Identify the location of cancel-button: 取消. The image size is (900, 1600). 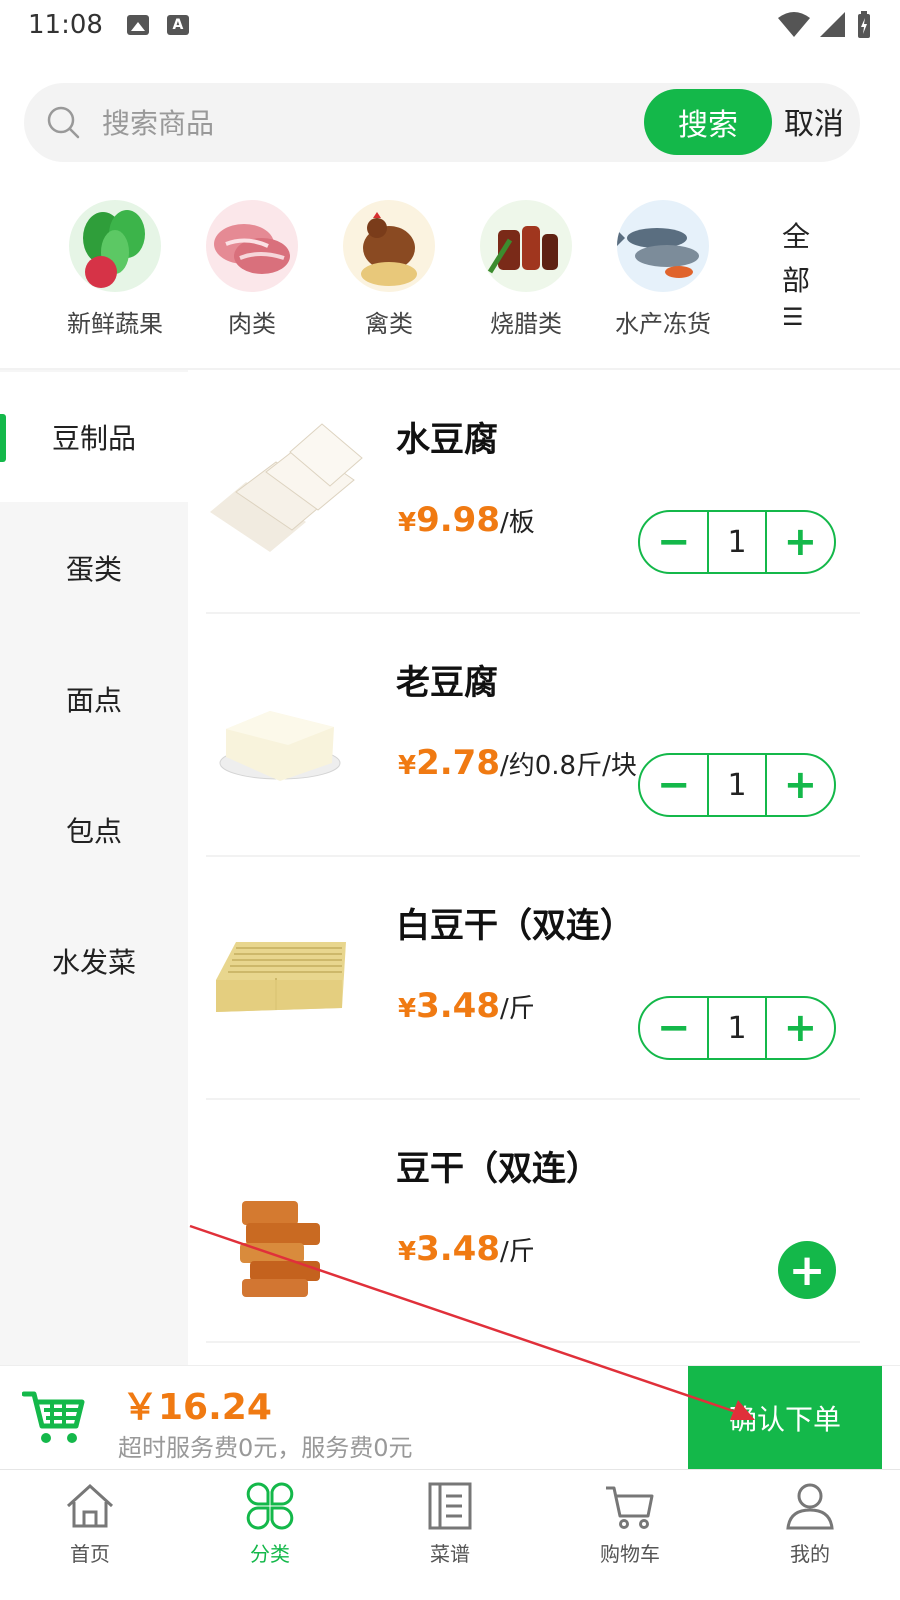
(814, 121).